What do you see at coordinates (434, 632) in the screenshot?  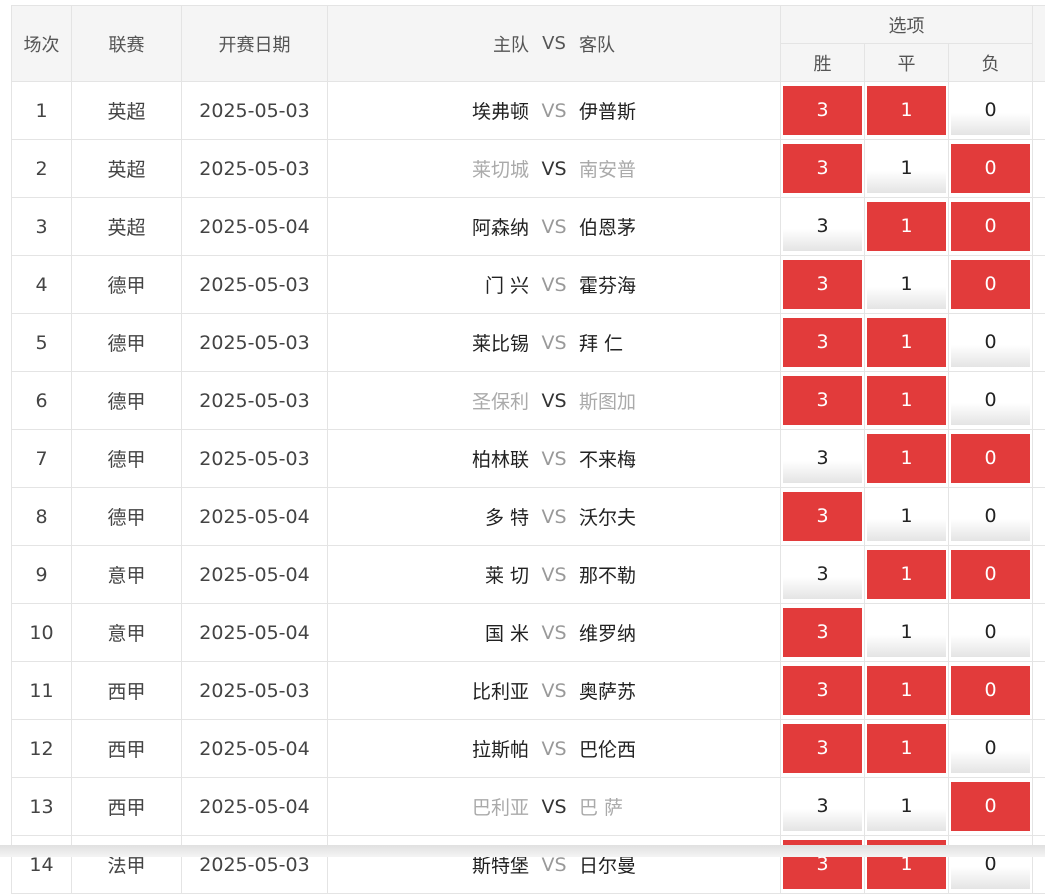 I see `home-team: 国 米` at bounding box center [434, 632].